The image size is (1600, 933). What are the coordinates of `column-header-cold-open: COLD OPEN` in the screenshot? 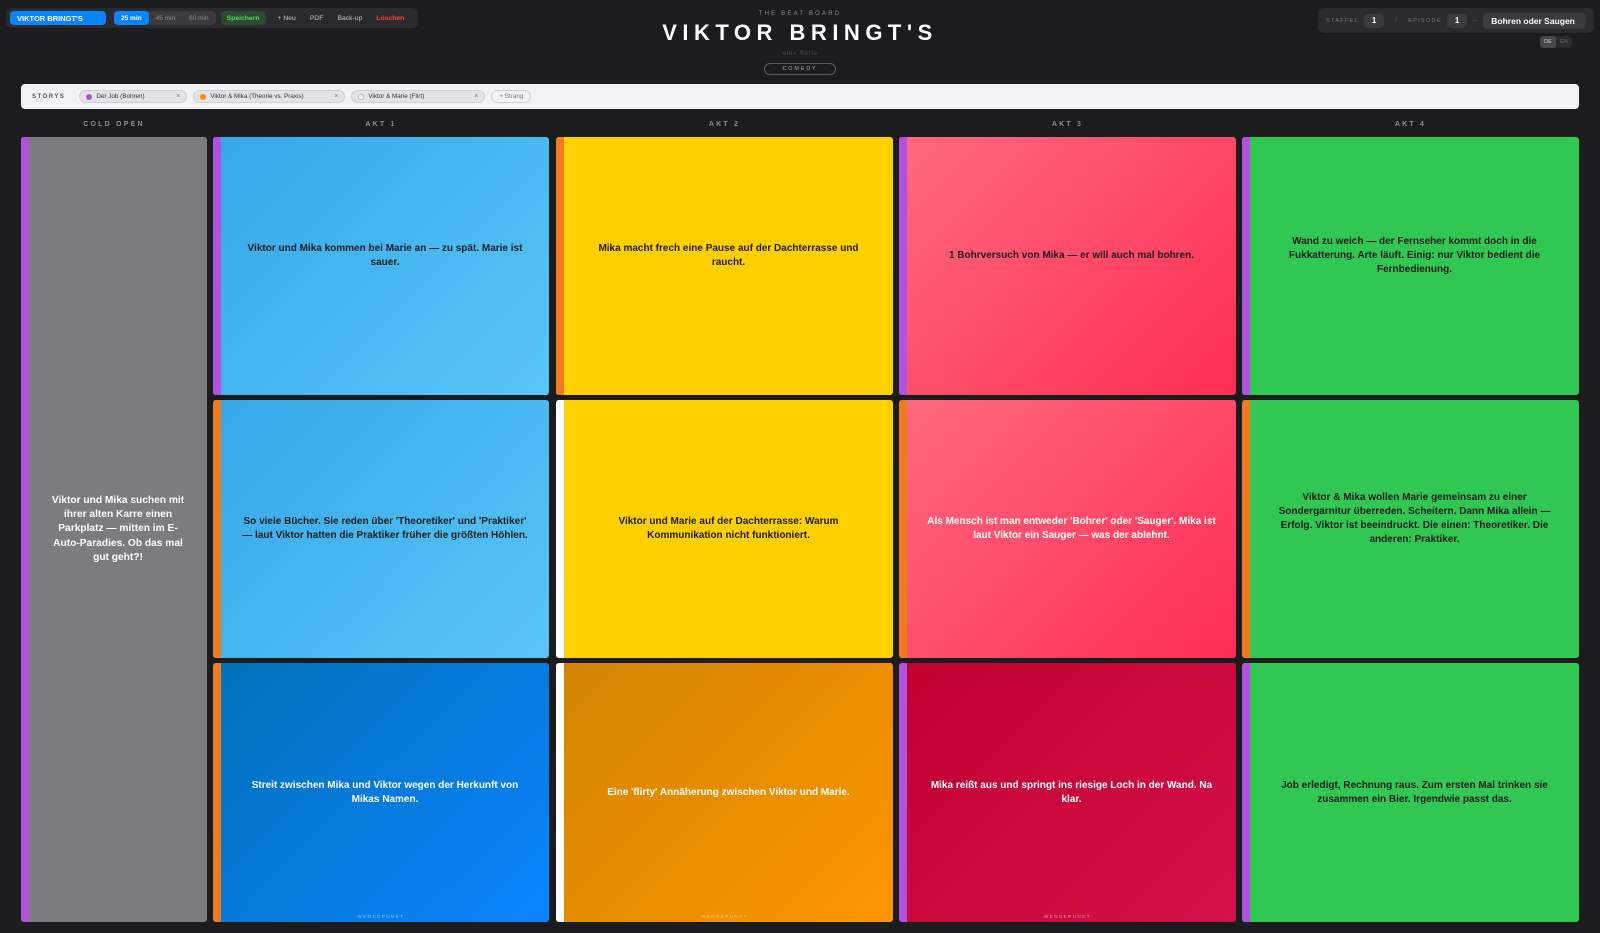 It's located at (114, 124).